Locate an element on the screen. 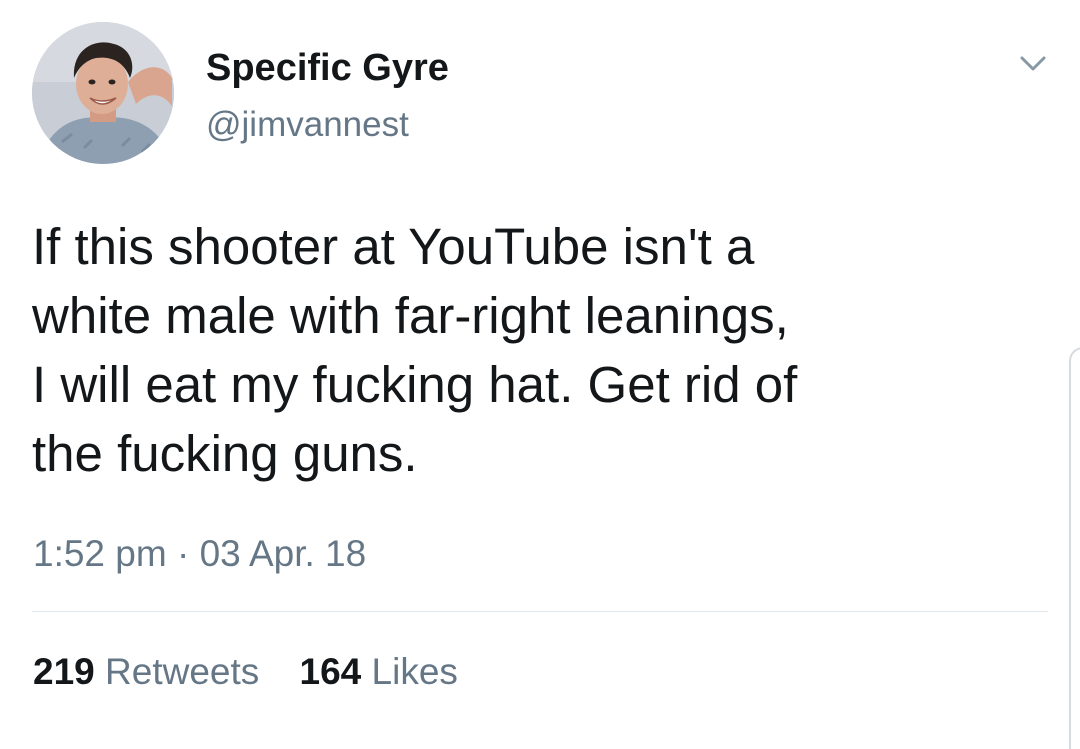 Image resolution: width=1080 pixels, height=749 pixels. retweets-label: Retweets is located at coordinates (182, 671).